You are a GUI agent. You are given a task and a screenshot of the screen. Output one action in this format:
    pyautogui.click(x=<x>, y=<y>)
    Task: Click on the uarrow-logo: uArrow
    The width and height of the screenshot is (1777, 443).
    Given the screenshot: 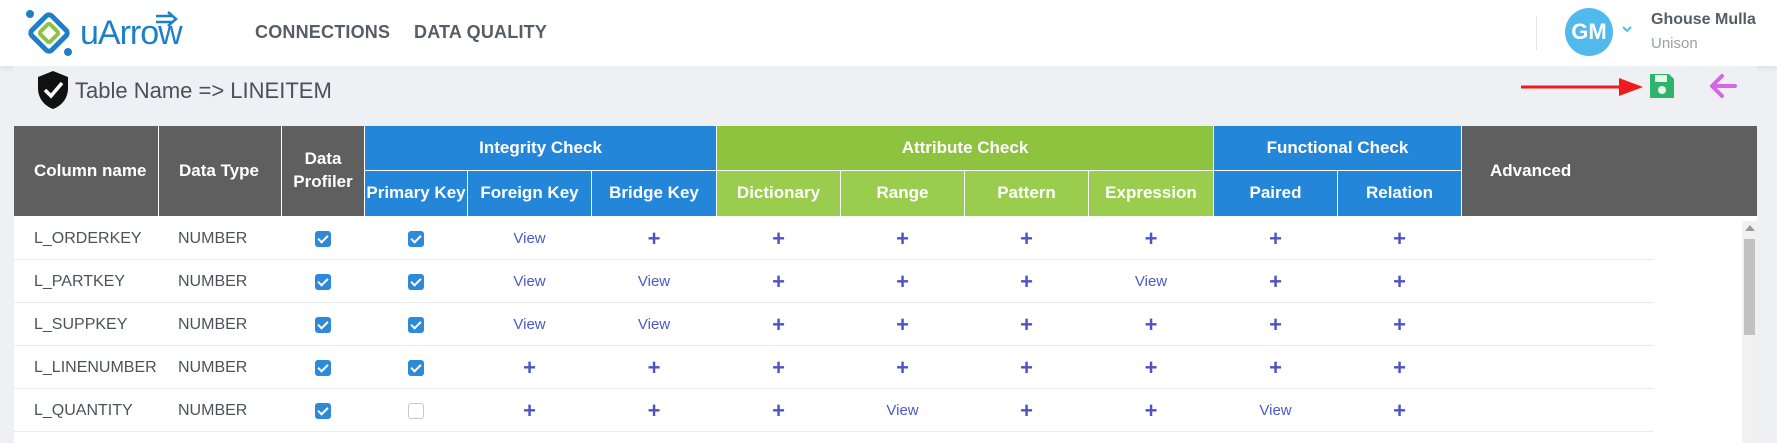 What is the action you would take?
    pyautogui.click(x=102, y=33)
    